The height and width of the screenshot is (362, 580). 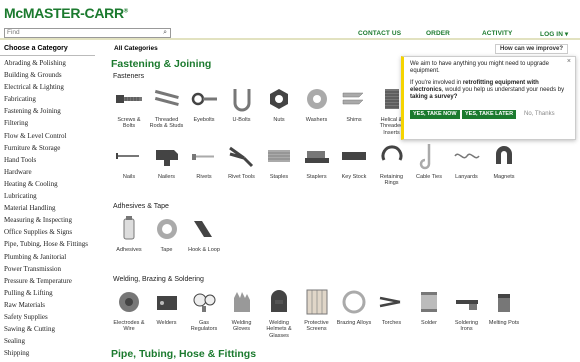 I want to click on group-title-welding: Welding, Brazing & Soldering, so click(x=158, y=279).